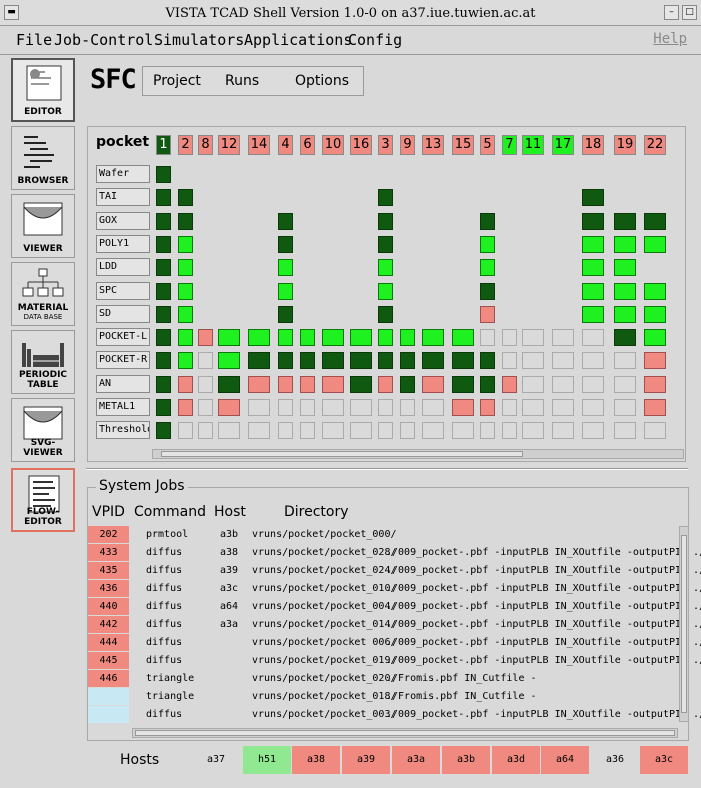  Describe the element at coordinates (366, 760) in the screenshot. I see `host-a39: a39` at that location.